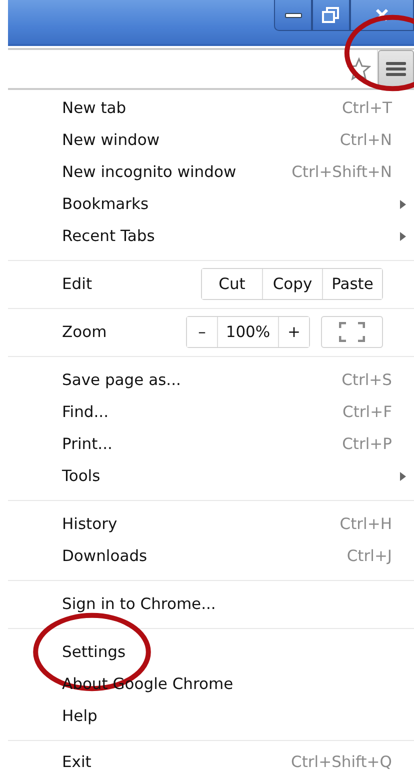  Describe the element at coordinates (211, 140) in the screenshot. I see `menu-item: New window Ctrl+N` at that location.